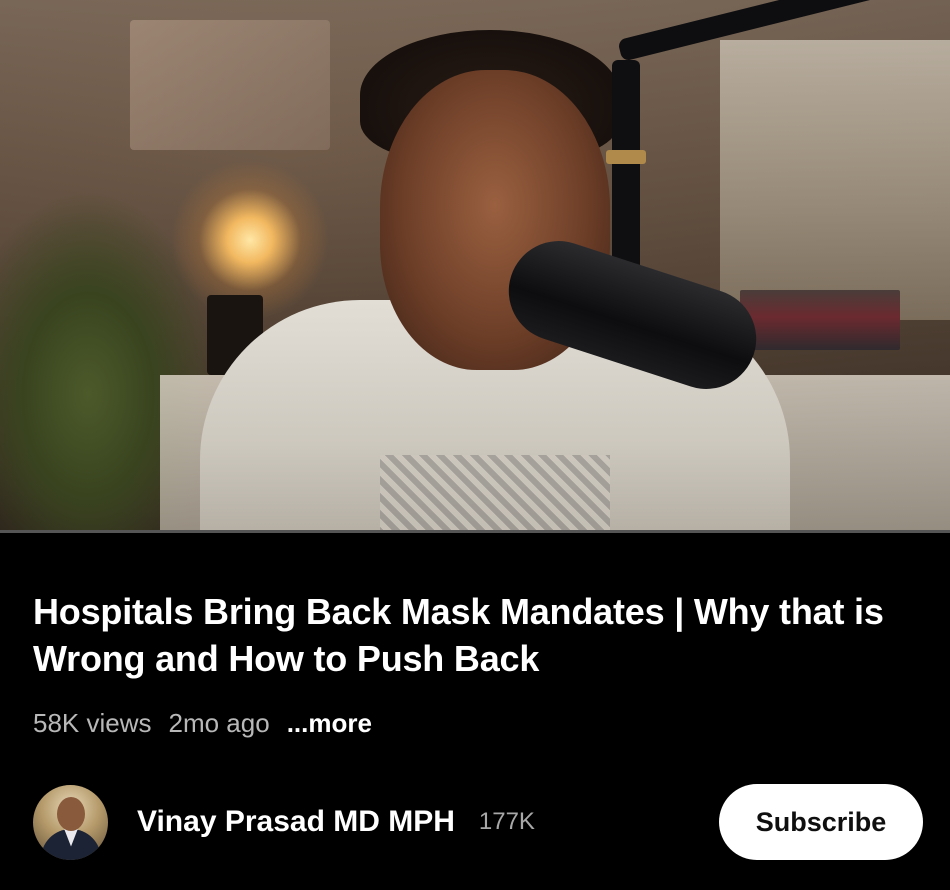  Describe the element at coordinates (495, 494) in the screenshot. I see `shirt-print` at that location.